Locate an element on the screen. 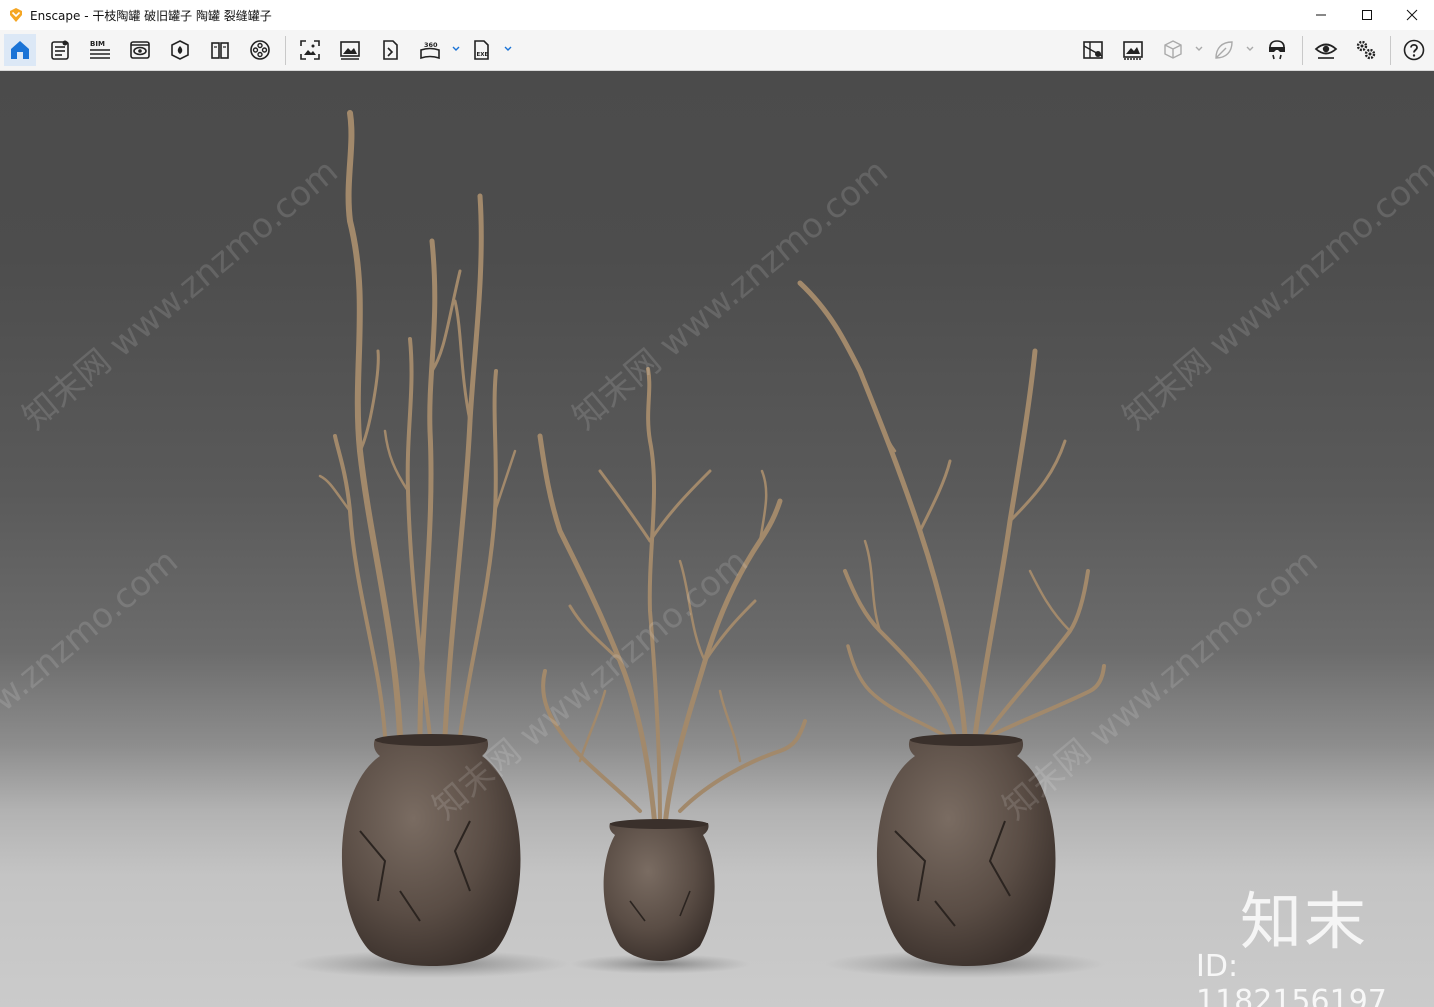  bim-icon: BIM is located at coordinates (100, 49).